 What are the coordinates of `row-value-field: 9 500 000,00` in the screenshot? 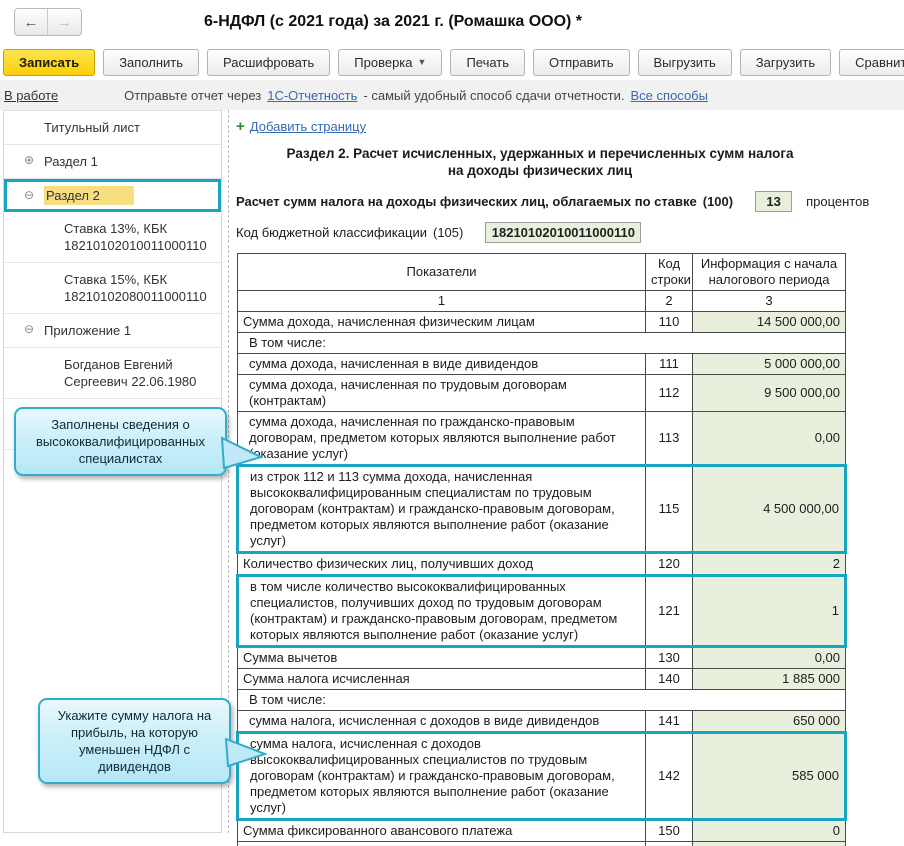 It's located at (769, 393).